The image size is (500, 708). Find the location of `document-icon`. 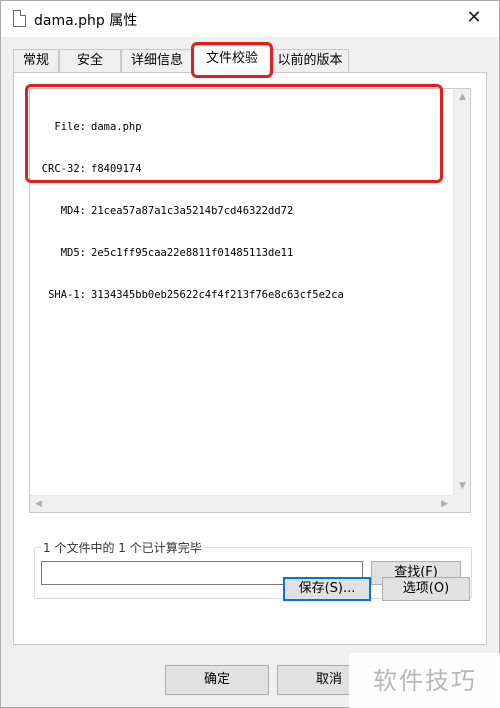

document-icon is located at coordinates (19, 18).